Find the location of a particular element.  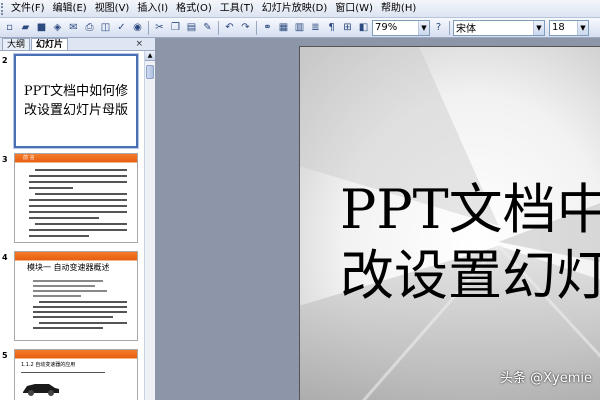

slide-number: 4 is located at coordinates (5, 257).